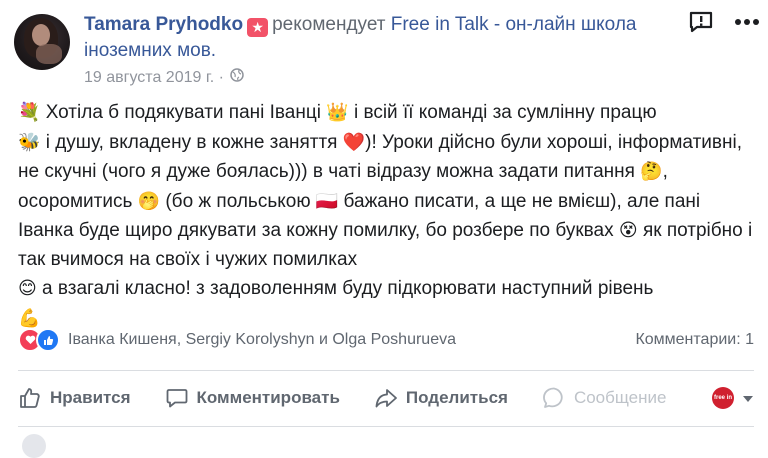 The height and width of the screenshot is (458, 768). What do you see at coordinates (329, 24) in the screenshot?
I see `recommend-text: рекомендует` at bounding box center [329, 24].